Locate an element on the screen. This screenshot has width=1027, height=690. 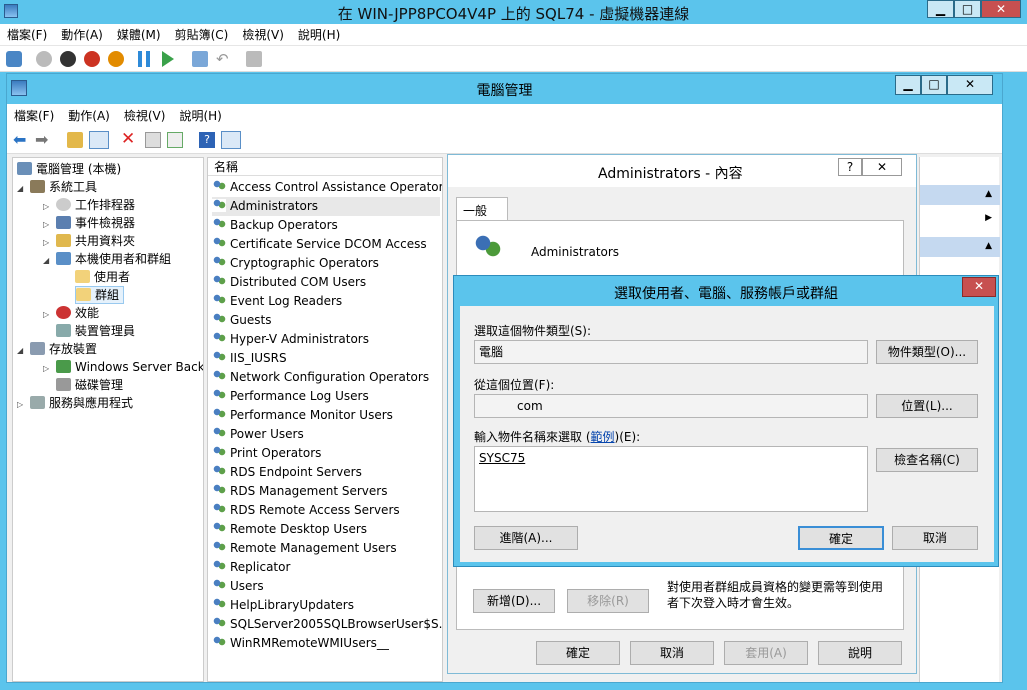
group-list-item: Power Users is located at coordinates (258, 434).